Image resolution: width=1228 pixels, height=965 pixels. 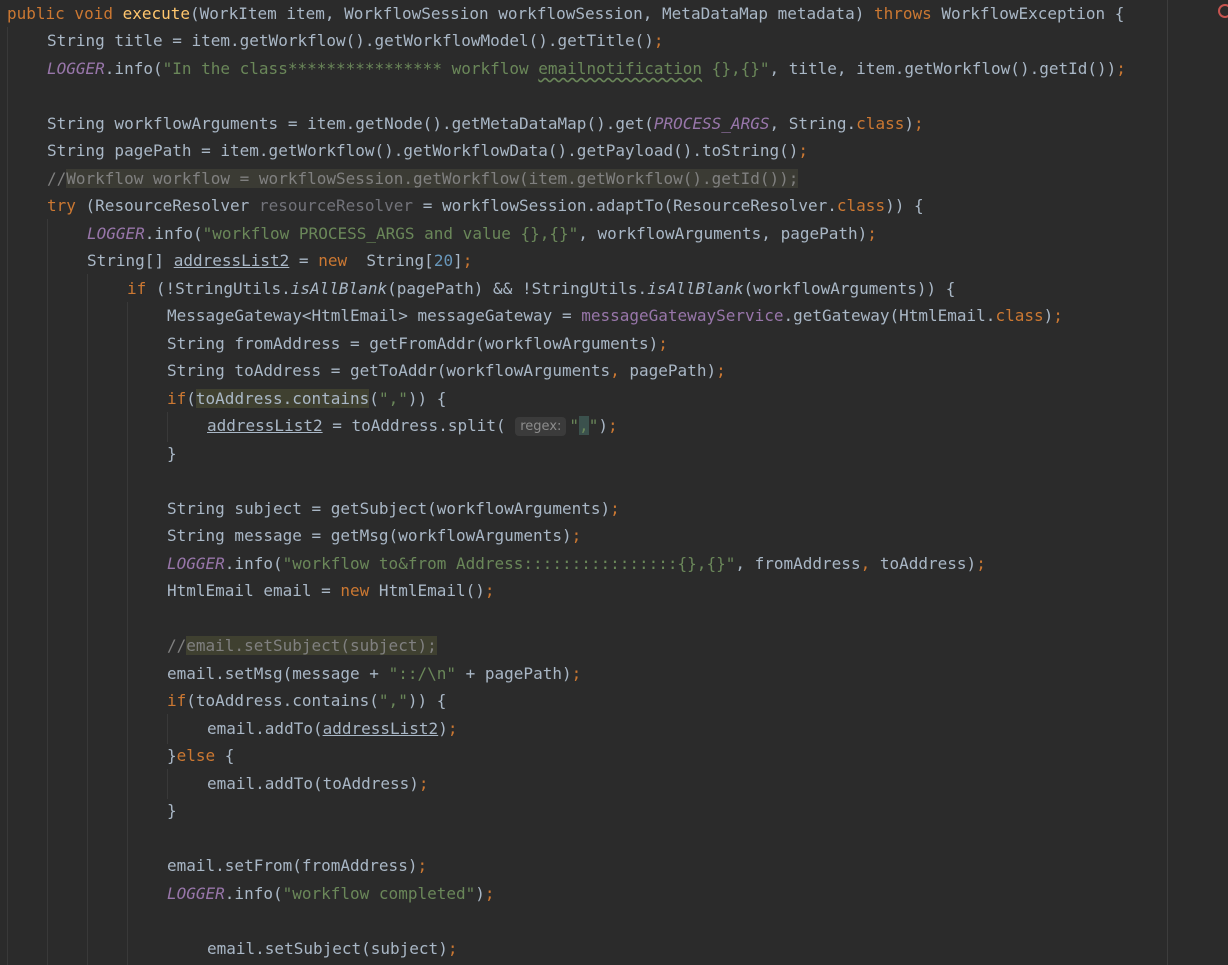 What do you see at coordinates (813, 123) in the screenshot?
I see `code-text: , String.` at bounding box center [813, 123].